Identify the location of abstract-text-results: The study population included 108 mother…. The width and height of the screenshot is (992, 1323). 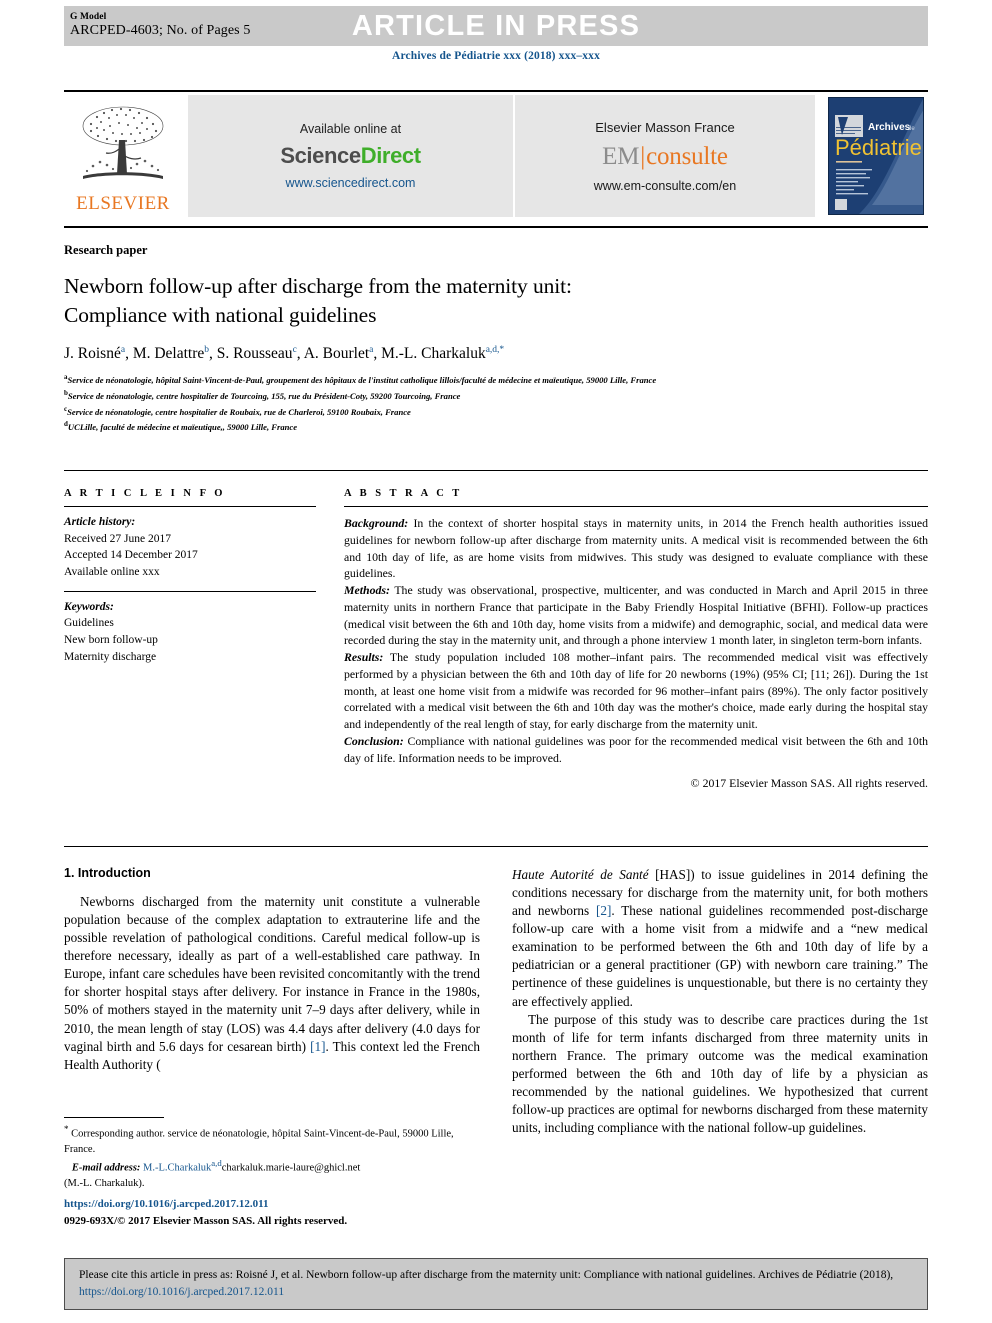
(636, 690).